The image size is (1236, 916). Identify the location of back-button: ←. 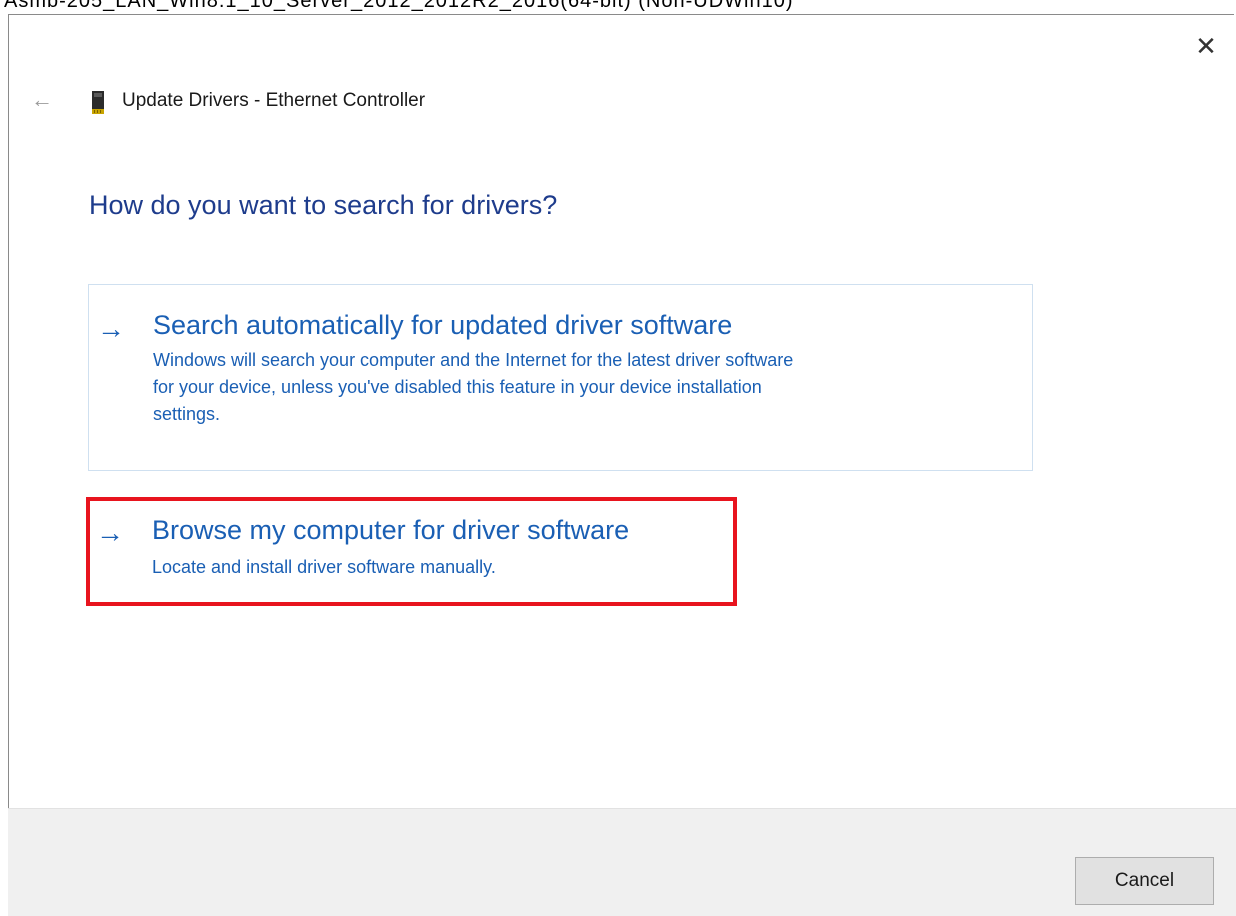
(42, 100).